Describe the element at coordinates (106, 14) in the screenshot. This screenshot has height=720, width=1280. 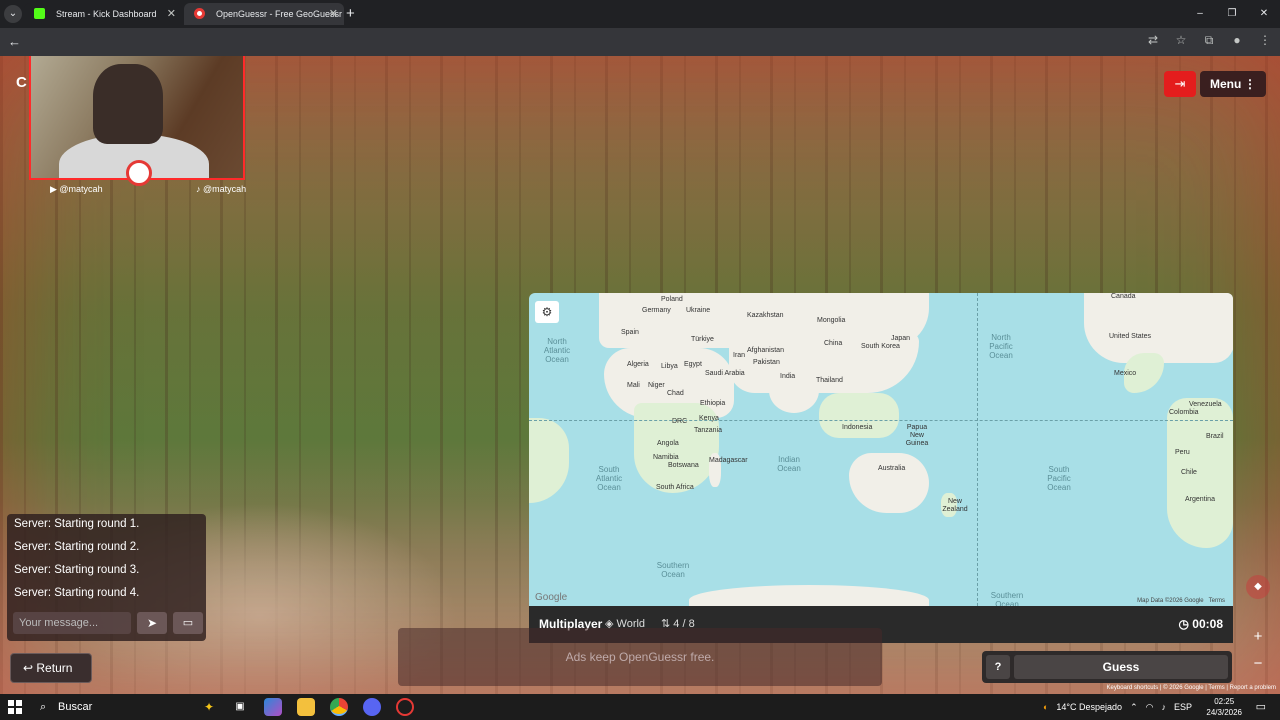
I see `tab-label: Stream - Kick Dashboard` at that location.